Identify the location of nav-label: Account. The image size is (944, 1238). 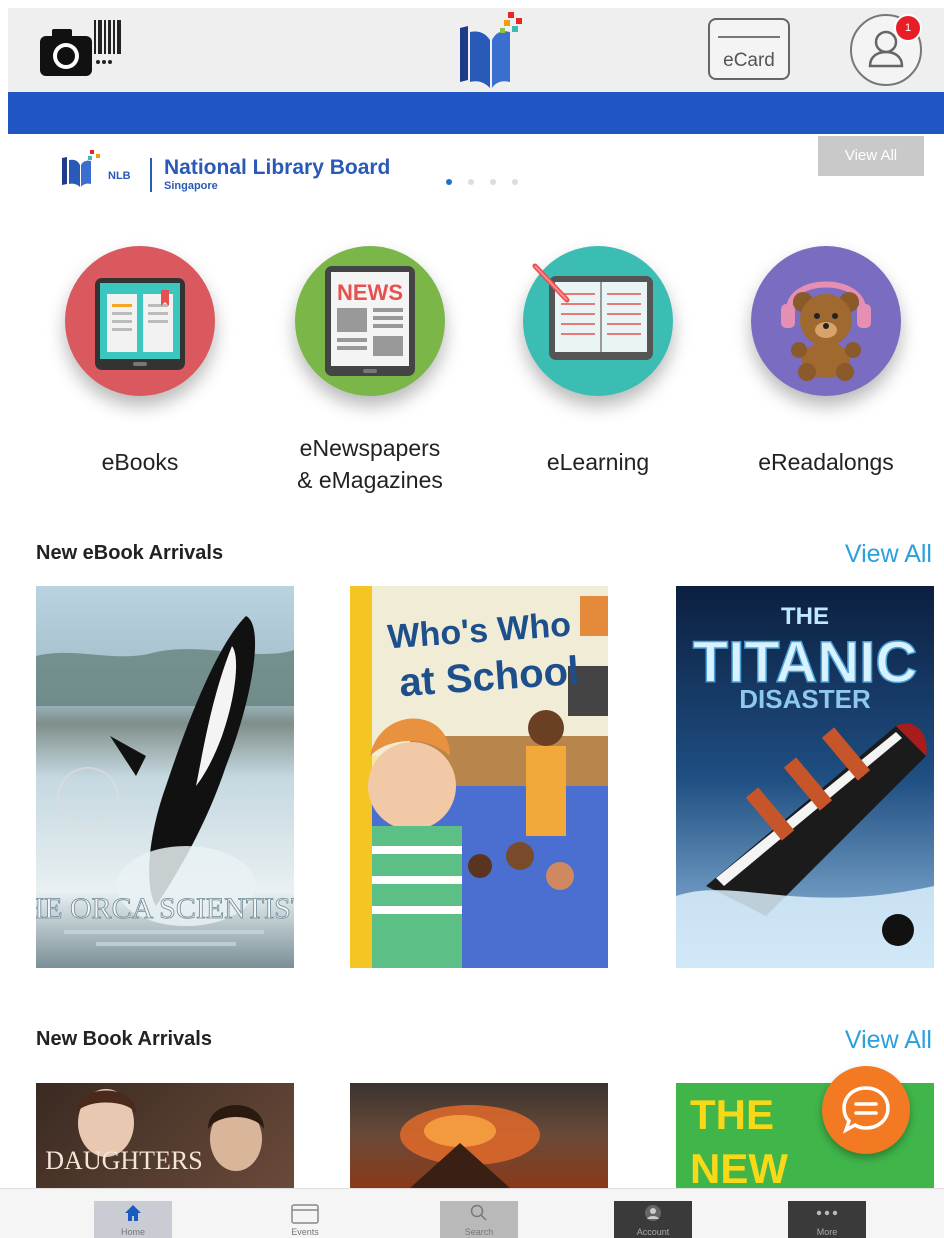
(653, 1232).